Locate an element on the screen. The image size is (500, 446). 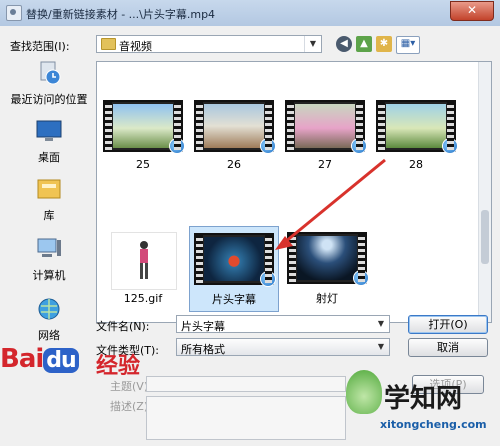
folder-icon is located at coordinates (108, 44).